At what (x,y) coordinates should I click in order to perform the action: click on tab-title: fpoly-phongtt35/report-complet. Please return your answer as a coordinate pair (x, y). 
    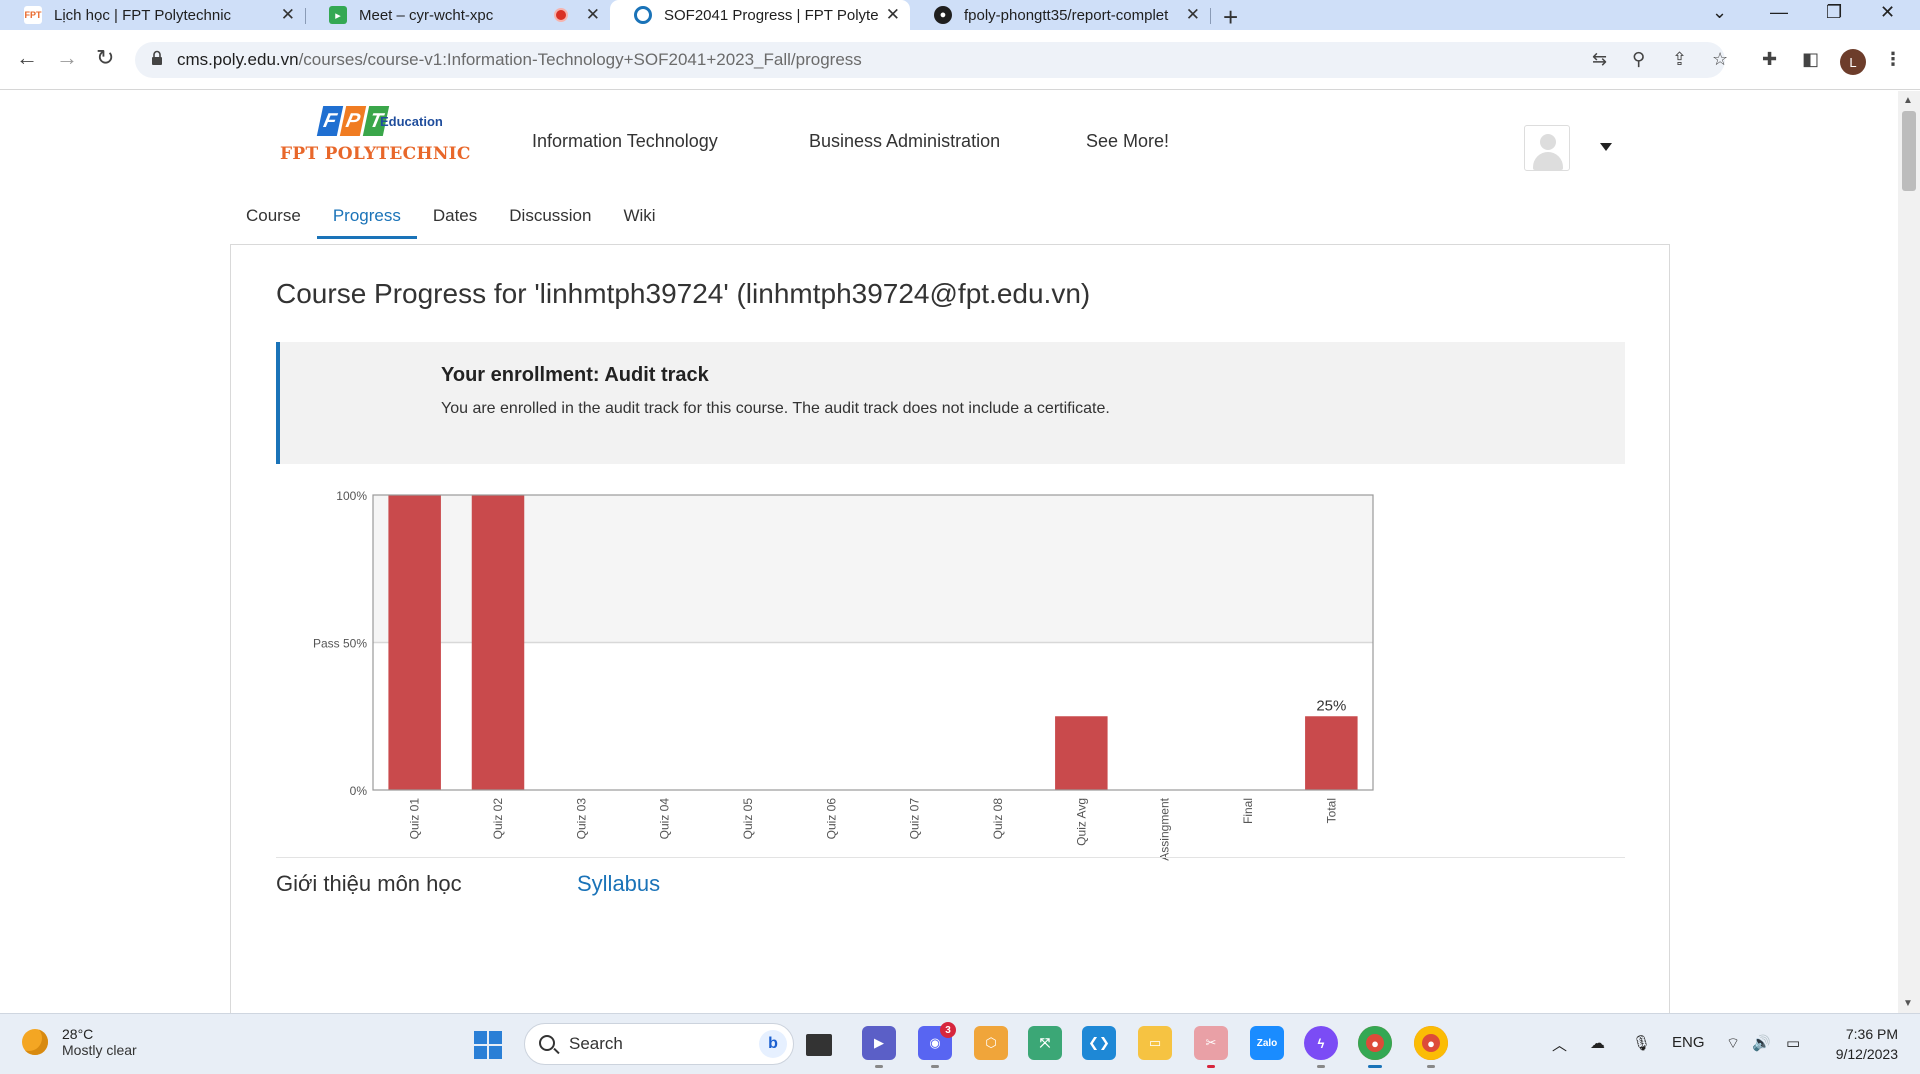
    Looking at the image, I should click on (1066, 15).